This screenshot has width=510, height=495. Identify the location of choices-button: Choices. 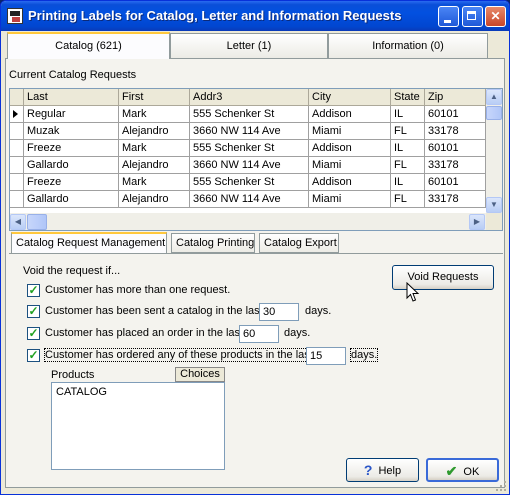
(200, 374).